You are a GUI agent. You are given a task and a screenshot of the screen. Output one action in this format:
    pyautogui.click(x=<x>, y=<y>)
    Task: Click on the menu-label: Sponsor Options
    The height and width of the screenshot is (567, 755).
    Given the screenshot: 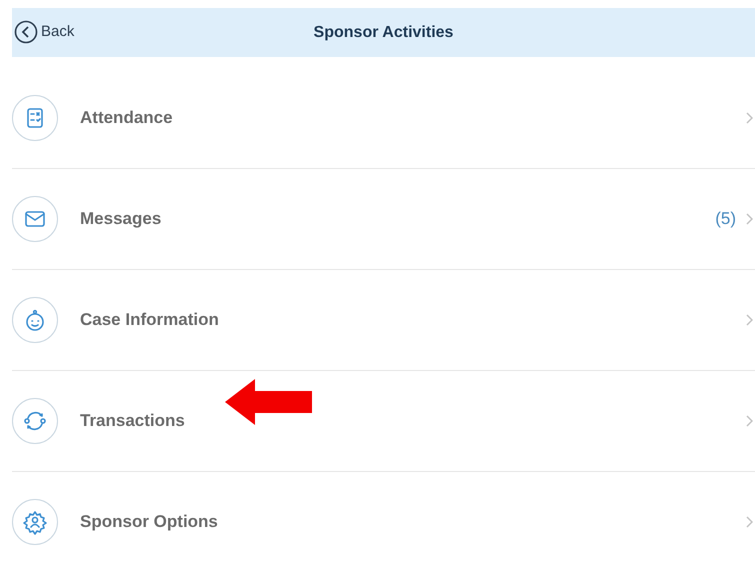 What is the action you would take?
    pyautogui.click(x=149, y=522)
    